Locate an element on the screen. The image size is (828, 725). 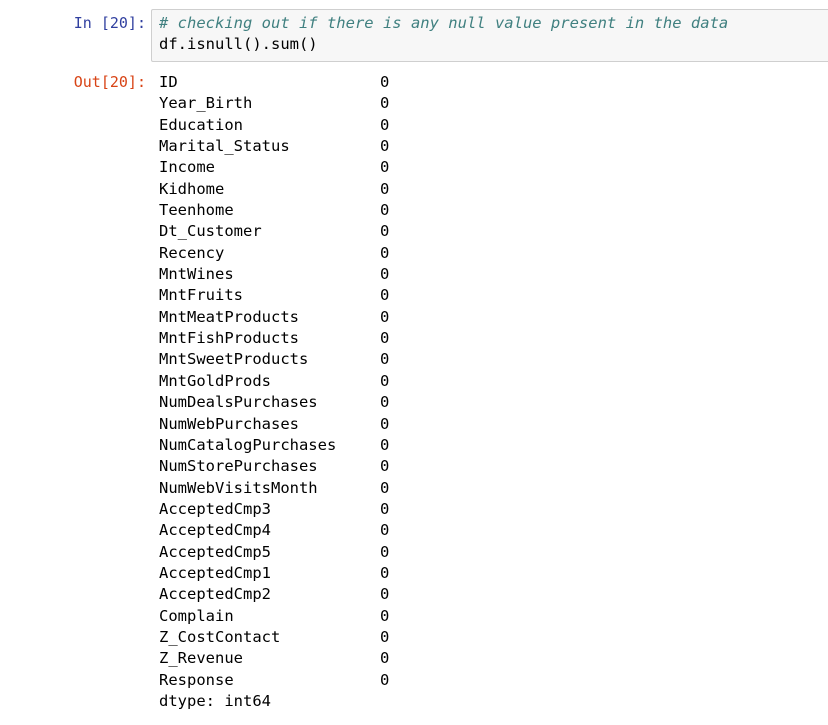
series-row: Teenhome 0 is located at coordinates (489, 210).